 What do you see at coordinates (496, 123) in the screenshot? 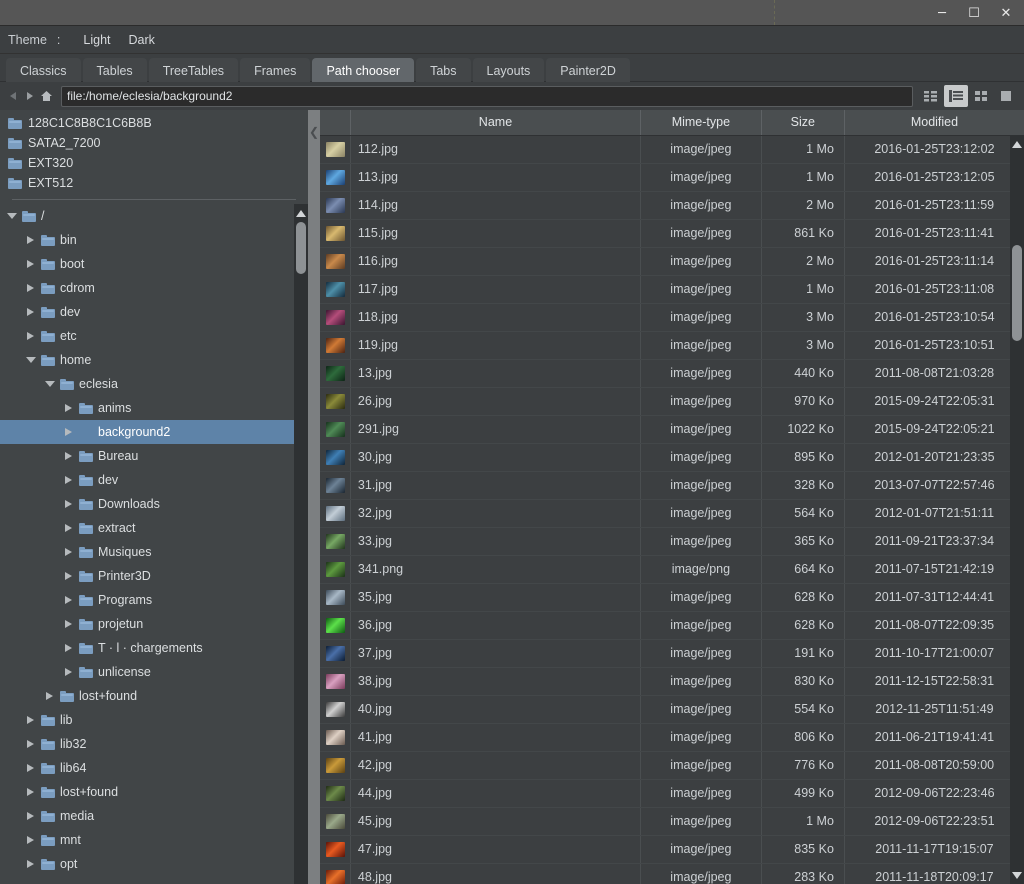
I see `column-header-name: Name` at bounding box center [496, 123].